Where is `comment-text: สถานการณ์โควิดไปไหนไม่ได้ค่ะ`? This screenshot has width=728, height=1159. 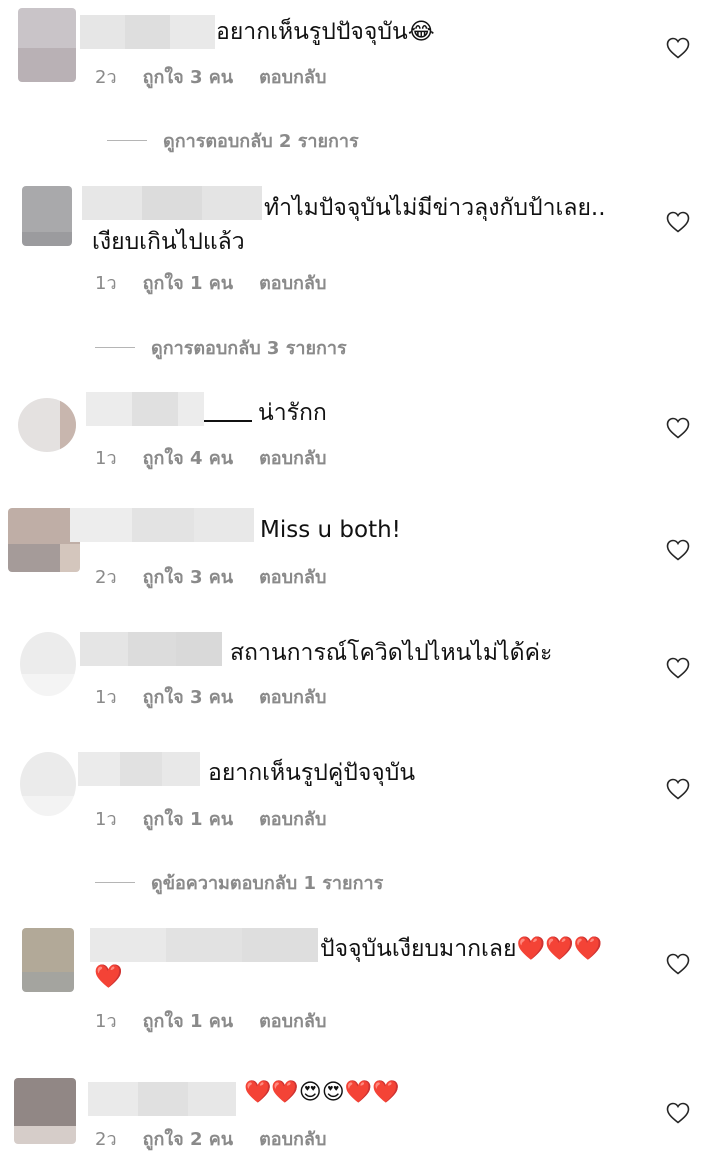 comment-text: สถานการณ์โควิดไปไหนไม่ได้ค่ะ is located at coordinates (391, 653).